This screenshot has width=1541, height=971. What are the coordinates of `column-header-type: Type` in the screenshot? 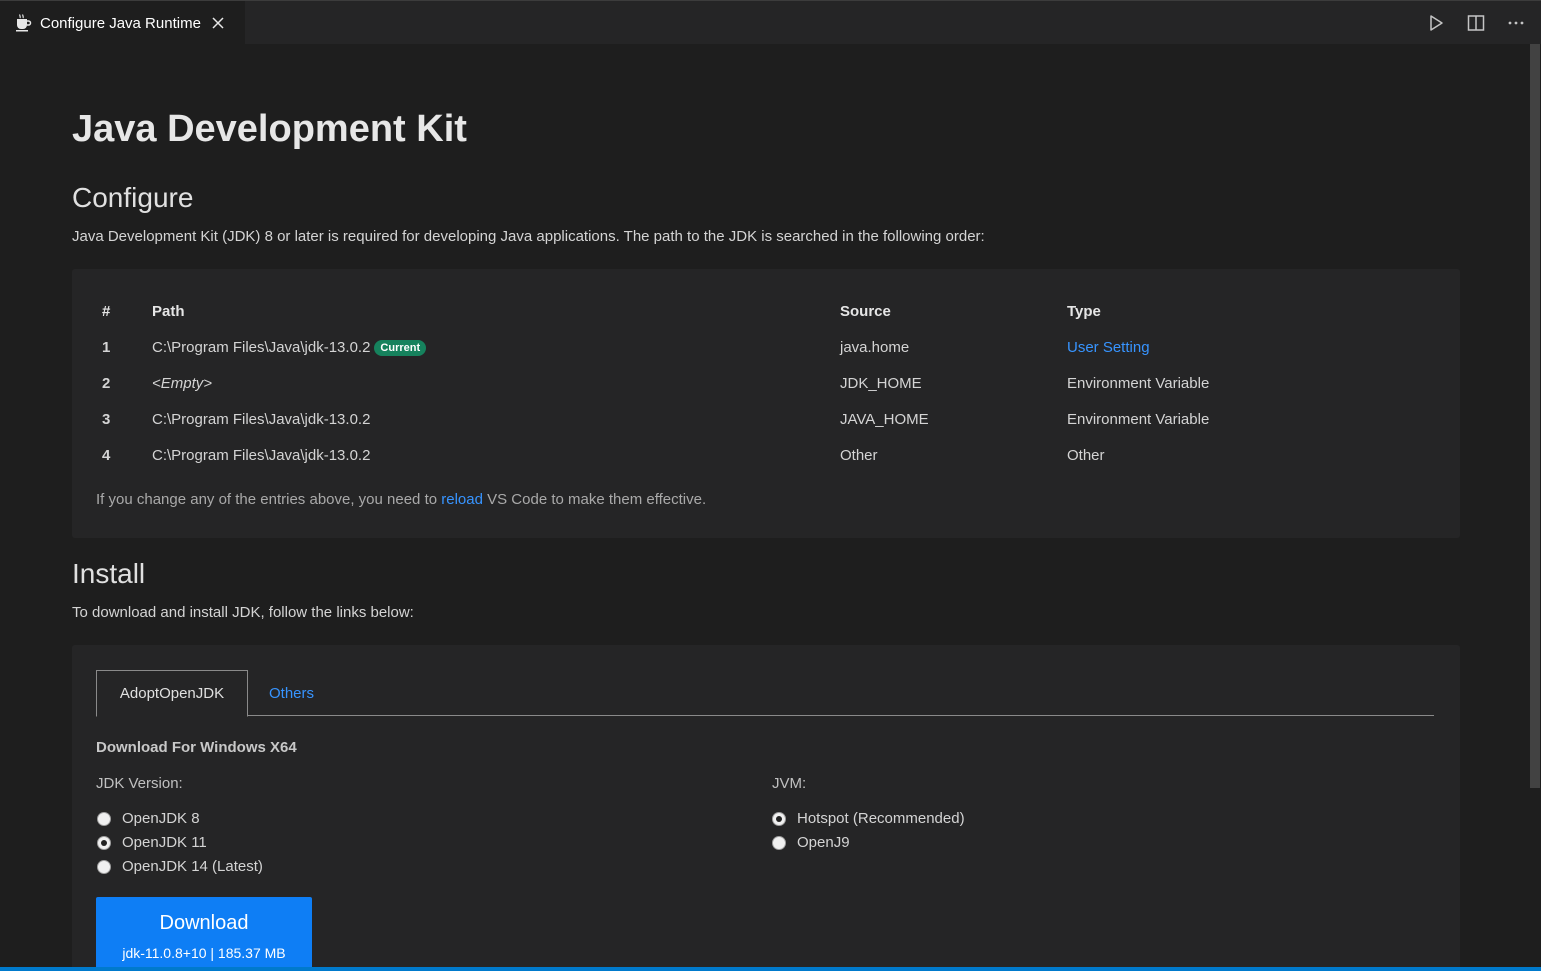 It's located at (1084, 311).